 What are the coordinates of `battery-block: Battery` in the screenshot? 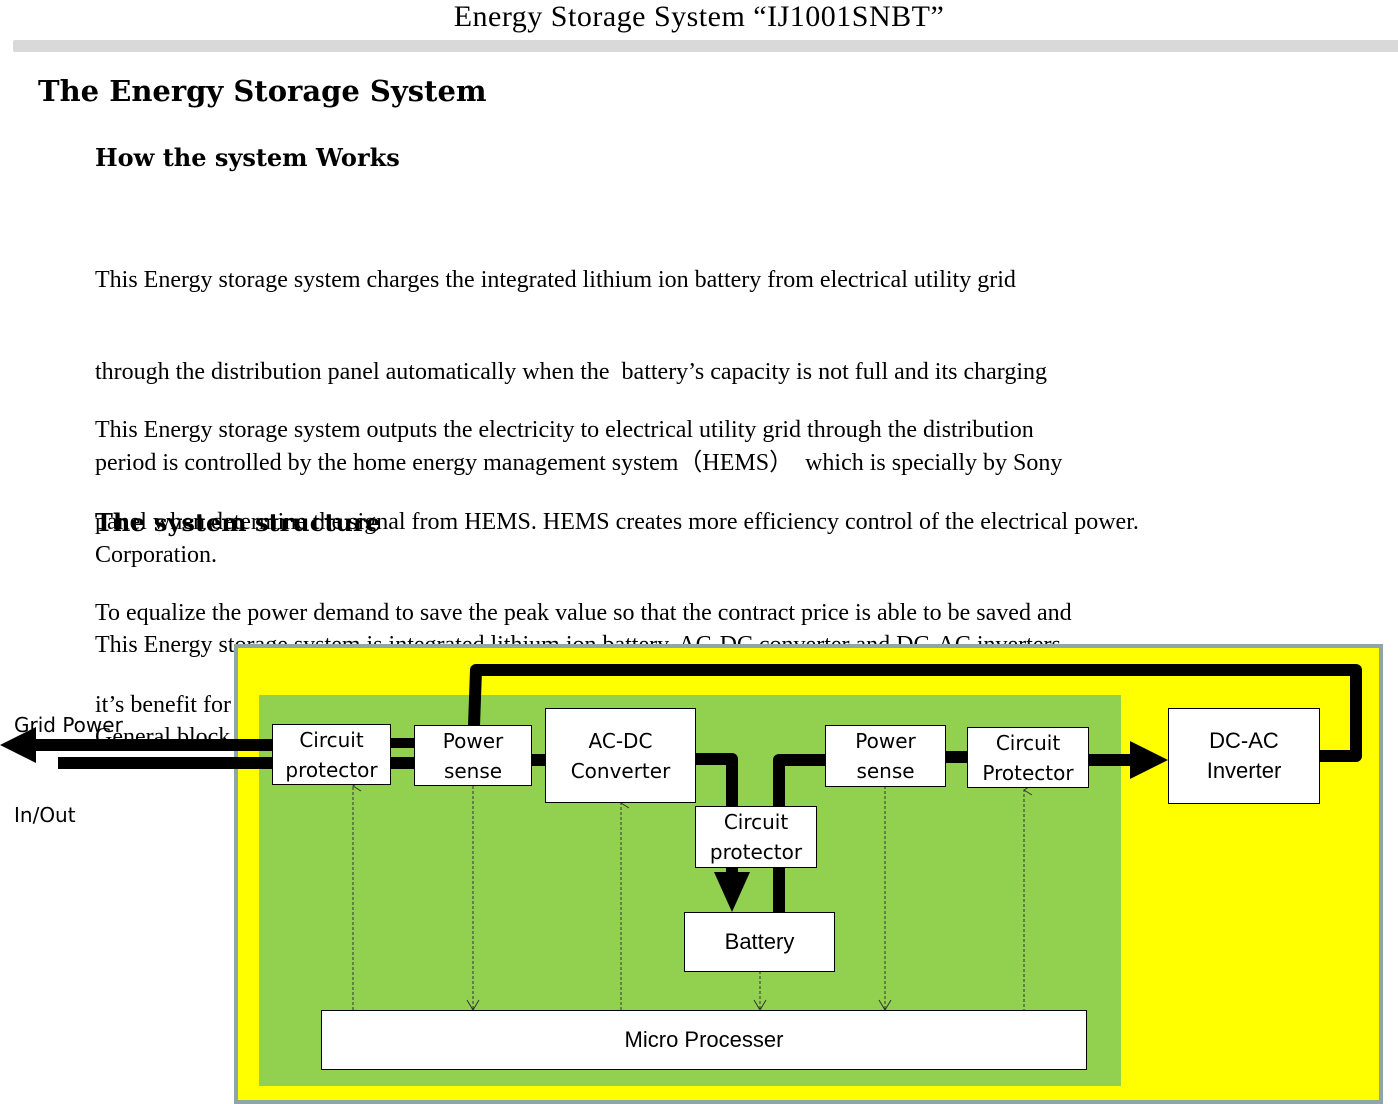 It's located at (759, 942).